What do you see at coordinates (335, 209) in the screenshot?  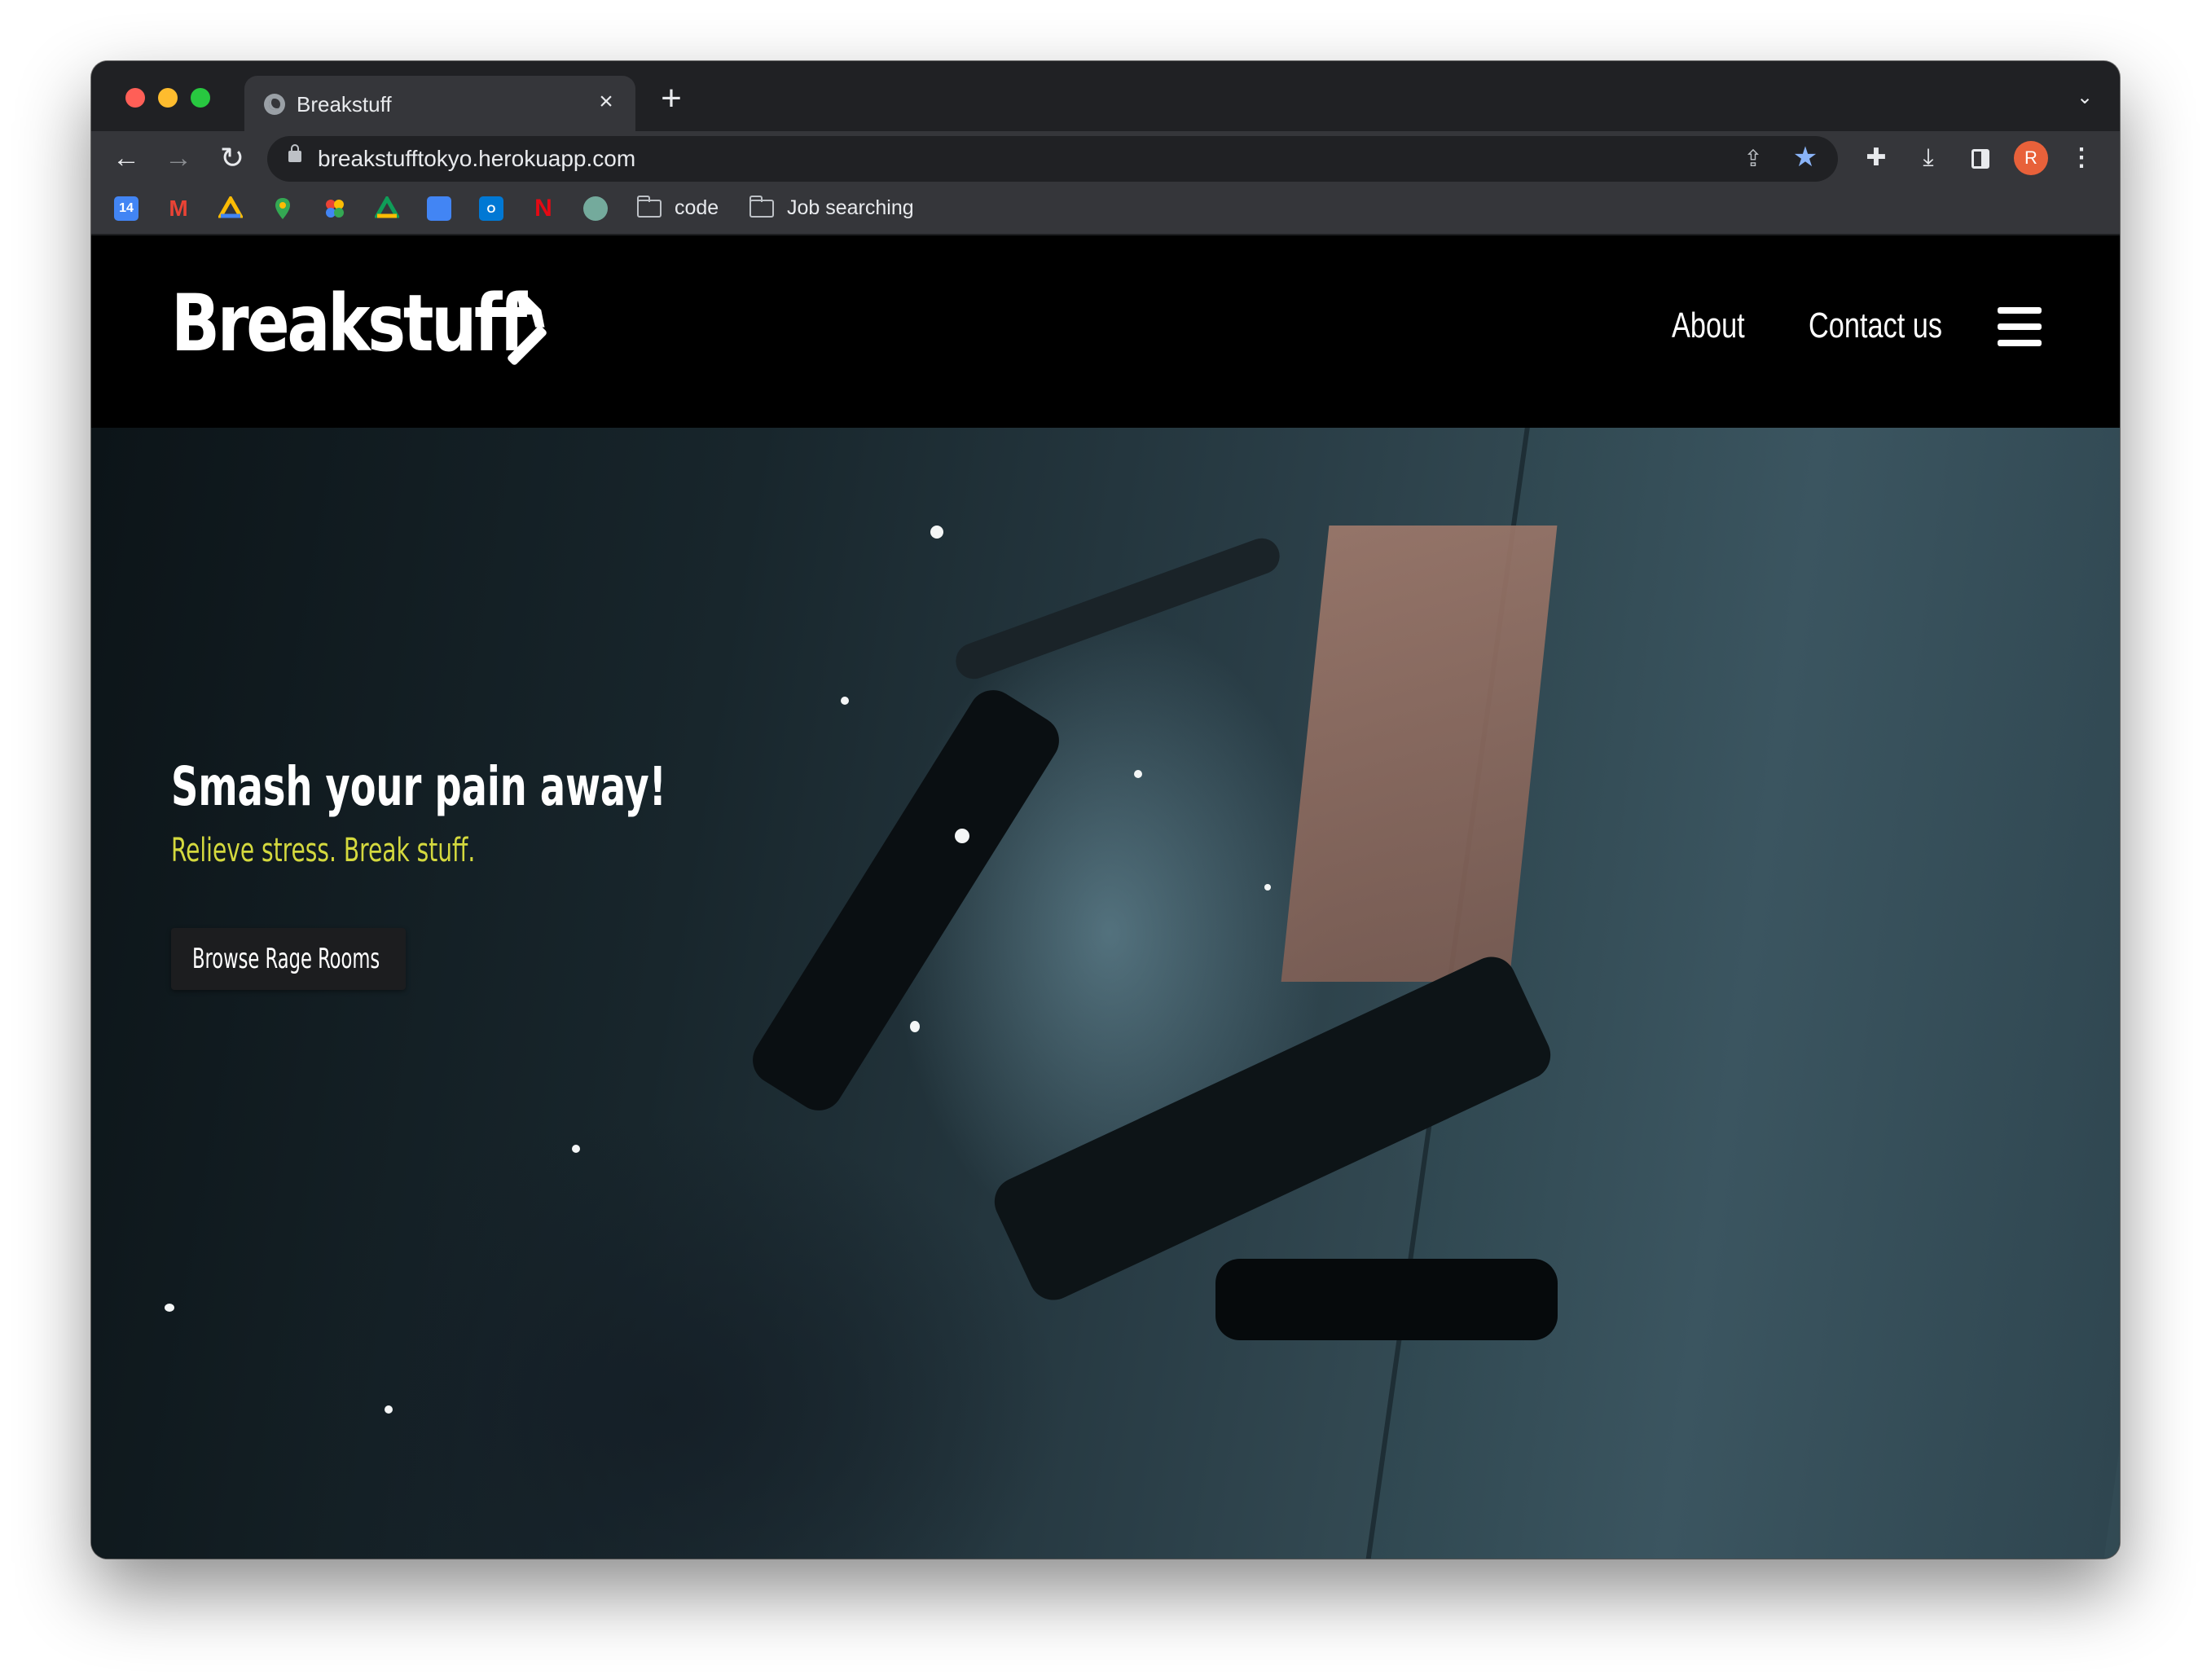 I see `google-photos-icon` at bounding box center [335, 209].